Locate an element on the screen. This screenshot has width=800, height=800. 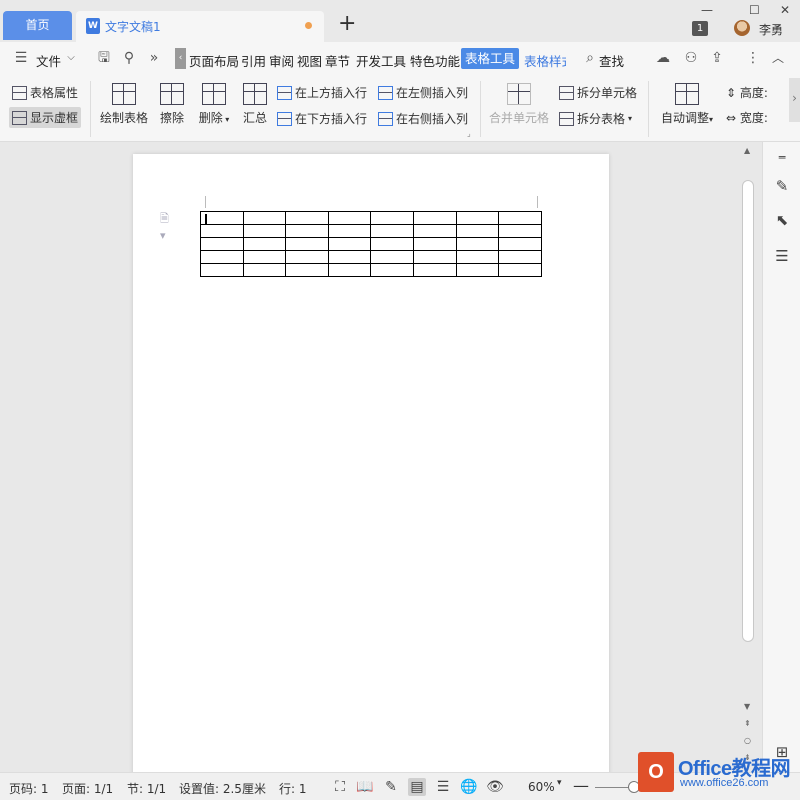
web-view-icon: 🌐 is located at coordinates (469, 787).